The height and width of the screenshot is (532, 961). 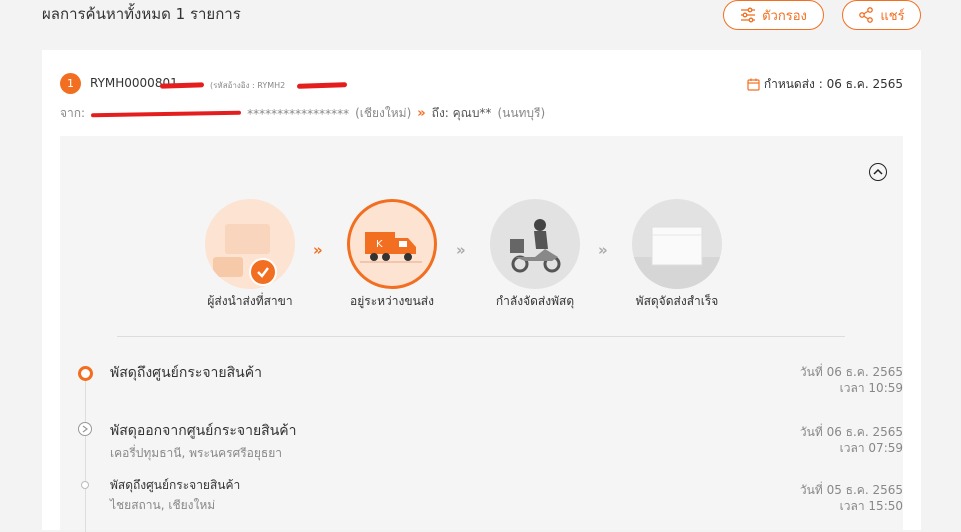 I want to click on truck-icon: K, so click(x=392, y=244).